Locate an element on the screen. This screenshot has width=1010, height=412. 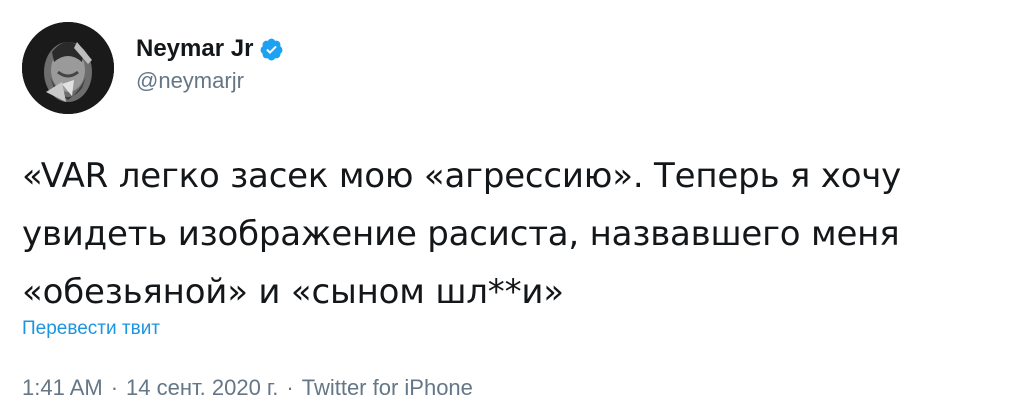
tweet-header: Neymar Jr @neymarjr is located at coordinates (153, 68).